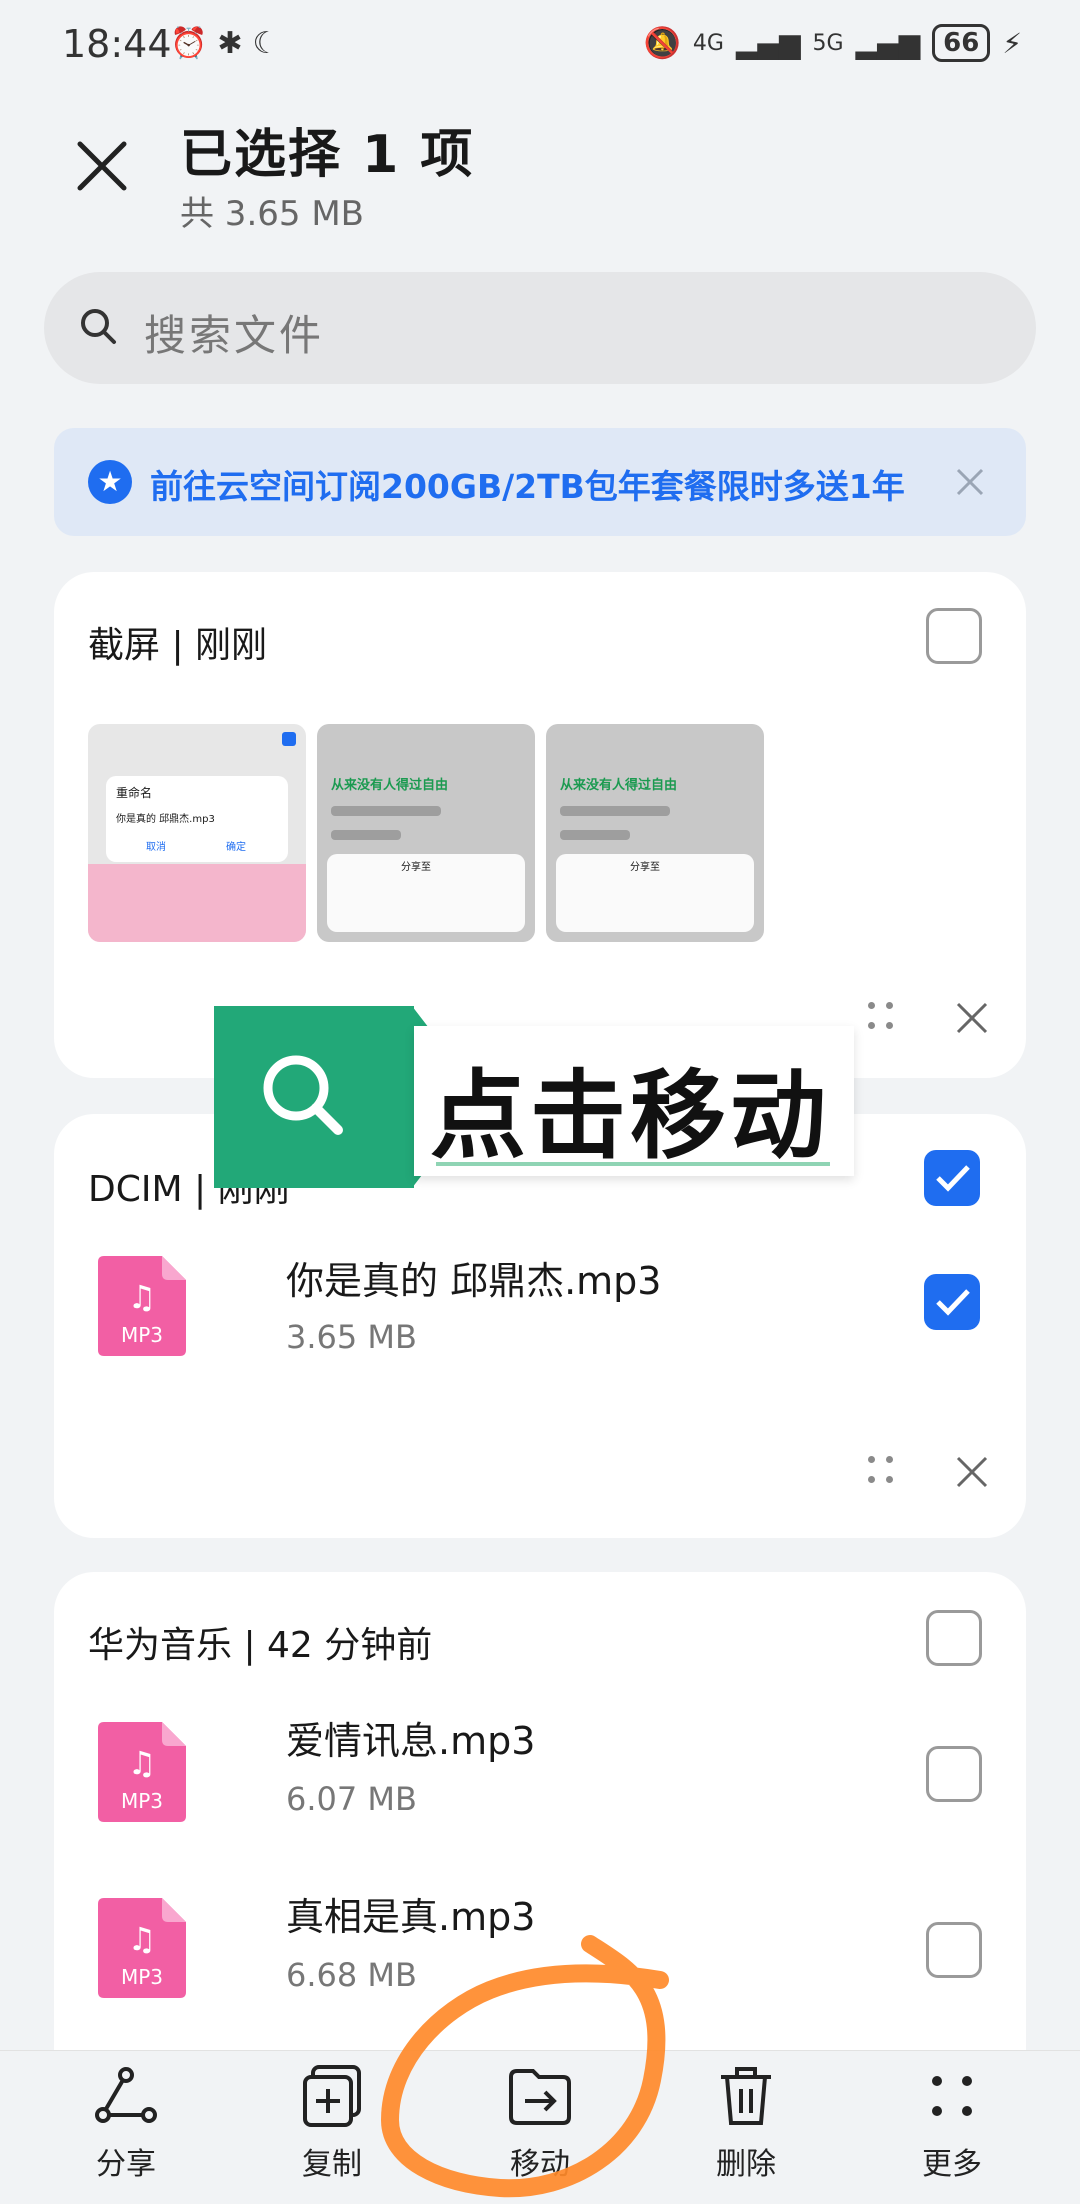 This screenshot has height=2204, width=1080. I want to click on copy-button: 复制, so click(332, 2122).